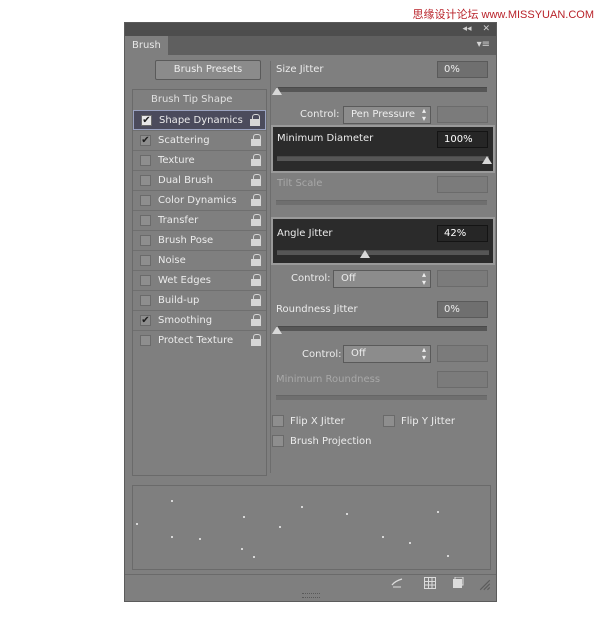 Image resolution: width=600 pixels, height=617 pixels. What do you see at coordinates (199, 260) in the screenshot?
I see `list-item-noise: Noise` at bounding box center [199, 260].